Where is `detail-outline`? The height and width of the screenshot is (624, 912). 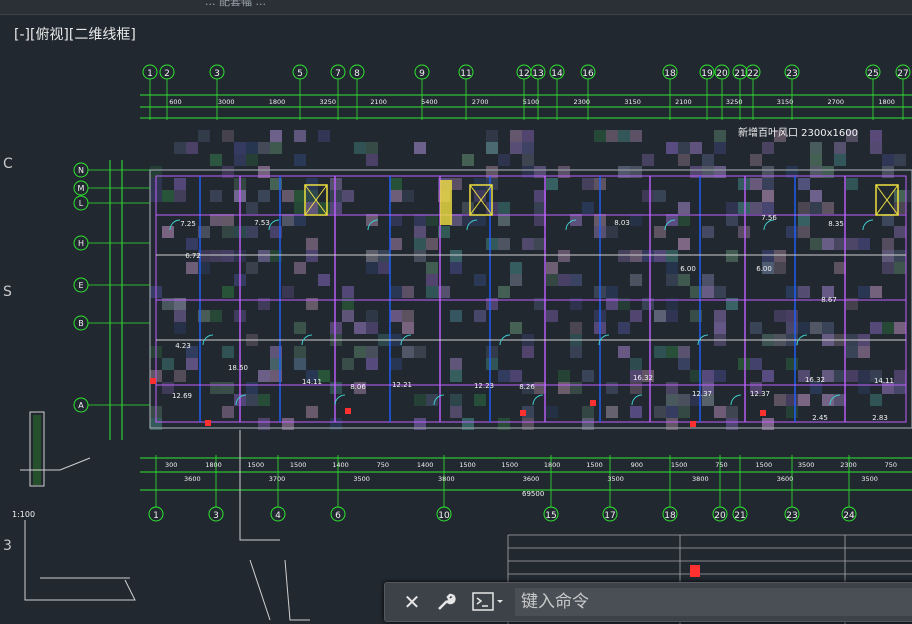
detail-outline is located at coordinates (80, 560).